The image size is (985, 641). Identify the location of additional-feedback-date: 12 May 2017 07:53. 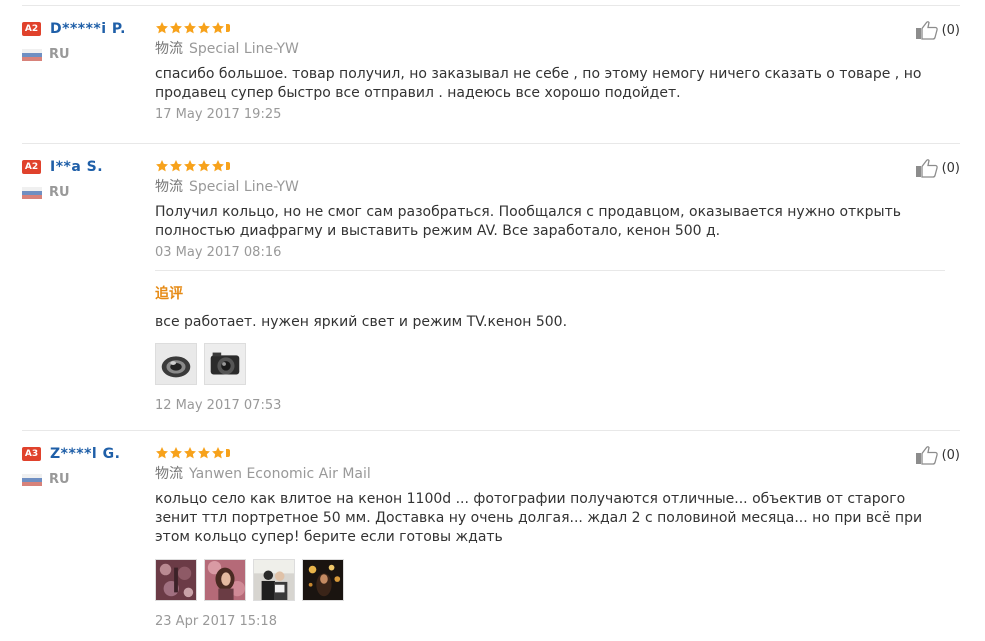
(218, 405).